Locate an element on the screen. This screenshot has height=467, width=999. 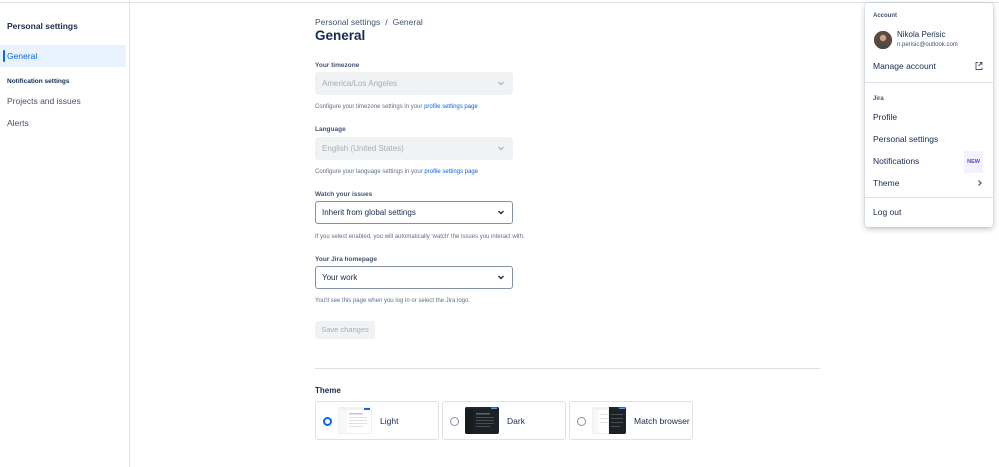
breadcrumb-parent-link: Personal settings is located at coordinates (347, 22).